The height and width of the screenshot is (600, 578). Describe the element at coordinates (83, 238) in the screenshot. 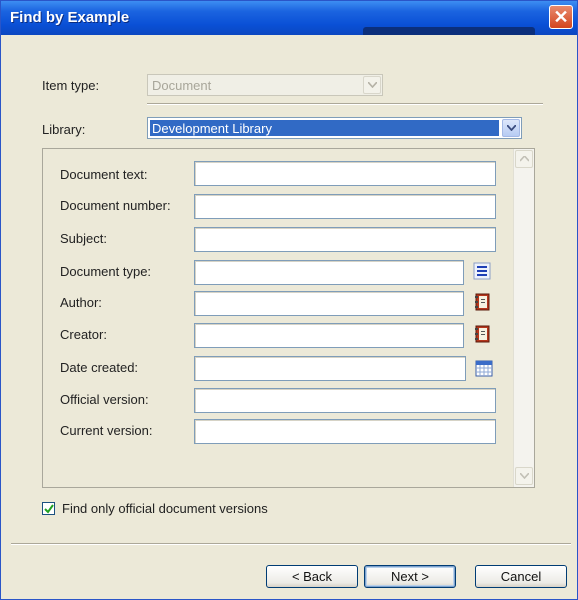

I see `field-label-subject: Subject:` at that location.